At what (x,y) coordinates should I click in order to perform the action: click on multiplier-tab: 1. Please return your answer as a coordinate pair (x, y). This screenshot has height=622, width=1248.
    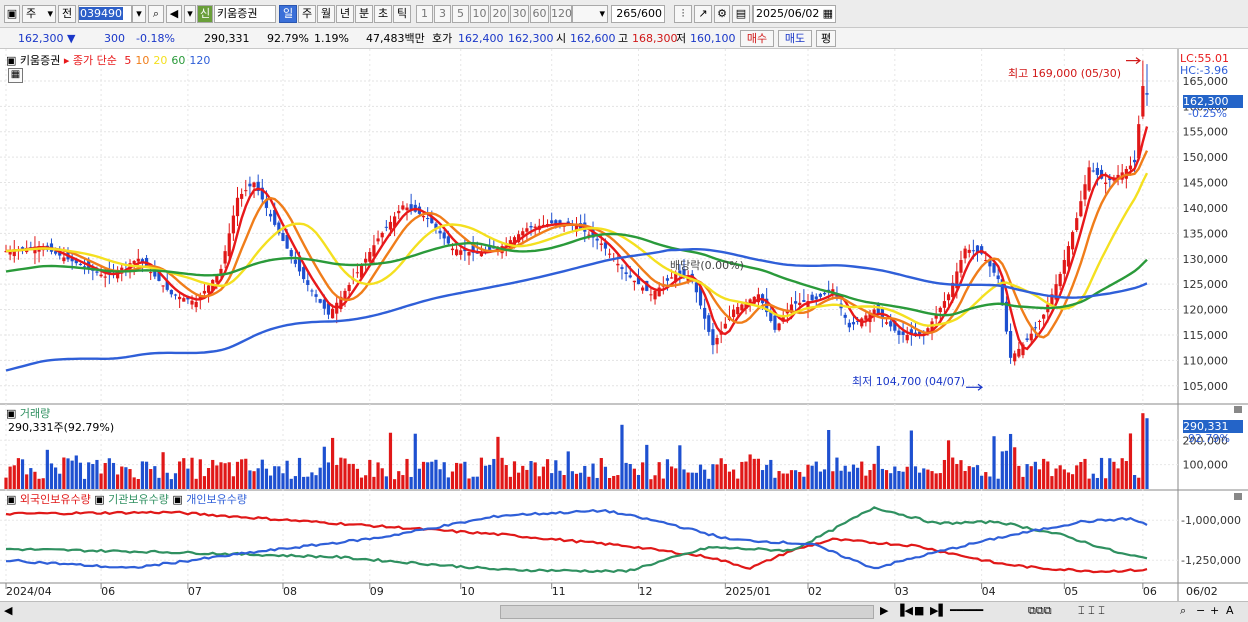
    Looking at the image, I should click on (424, 14).